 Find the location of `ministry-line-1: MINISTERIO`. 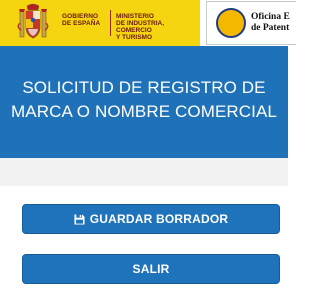

ministry-line-1: MINISTERIO is located at coordinates (135, 16).